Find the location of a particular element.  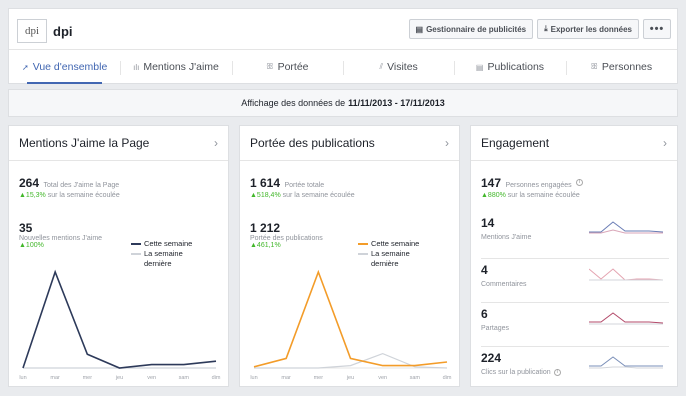

visits-icon: ⫽ is located at coordinates (381, 66).